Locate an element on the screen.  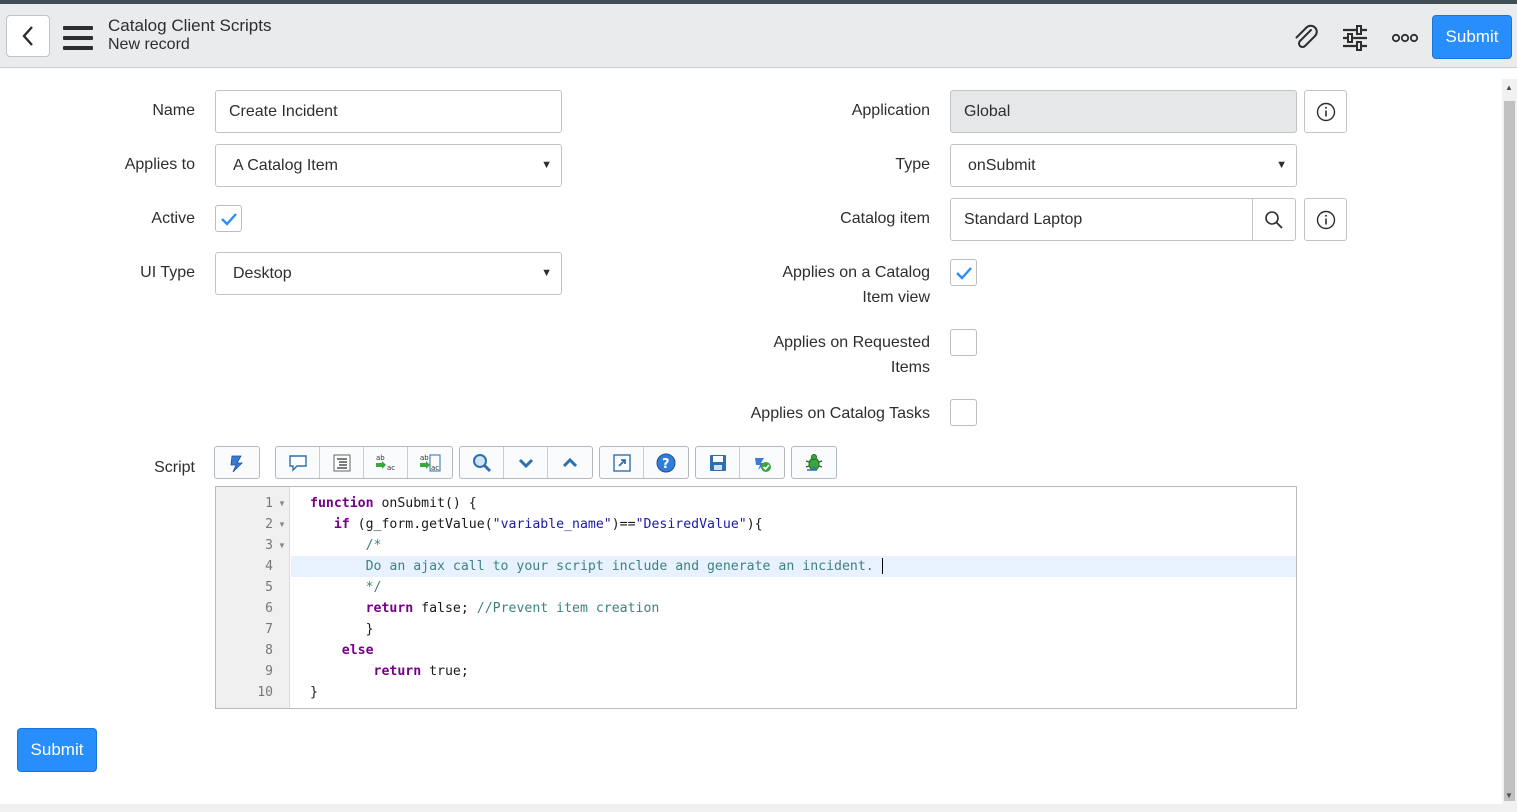
ui-type-value: Desktop is located at coordinates (262, 273).